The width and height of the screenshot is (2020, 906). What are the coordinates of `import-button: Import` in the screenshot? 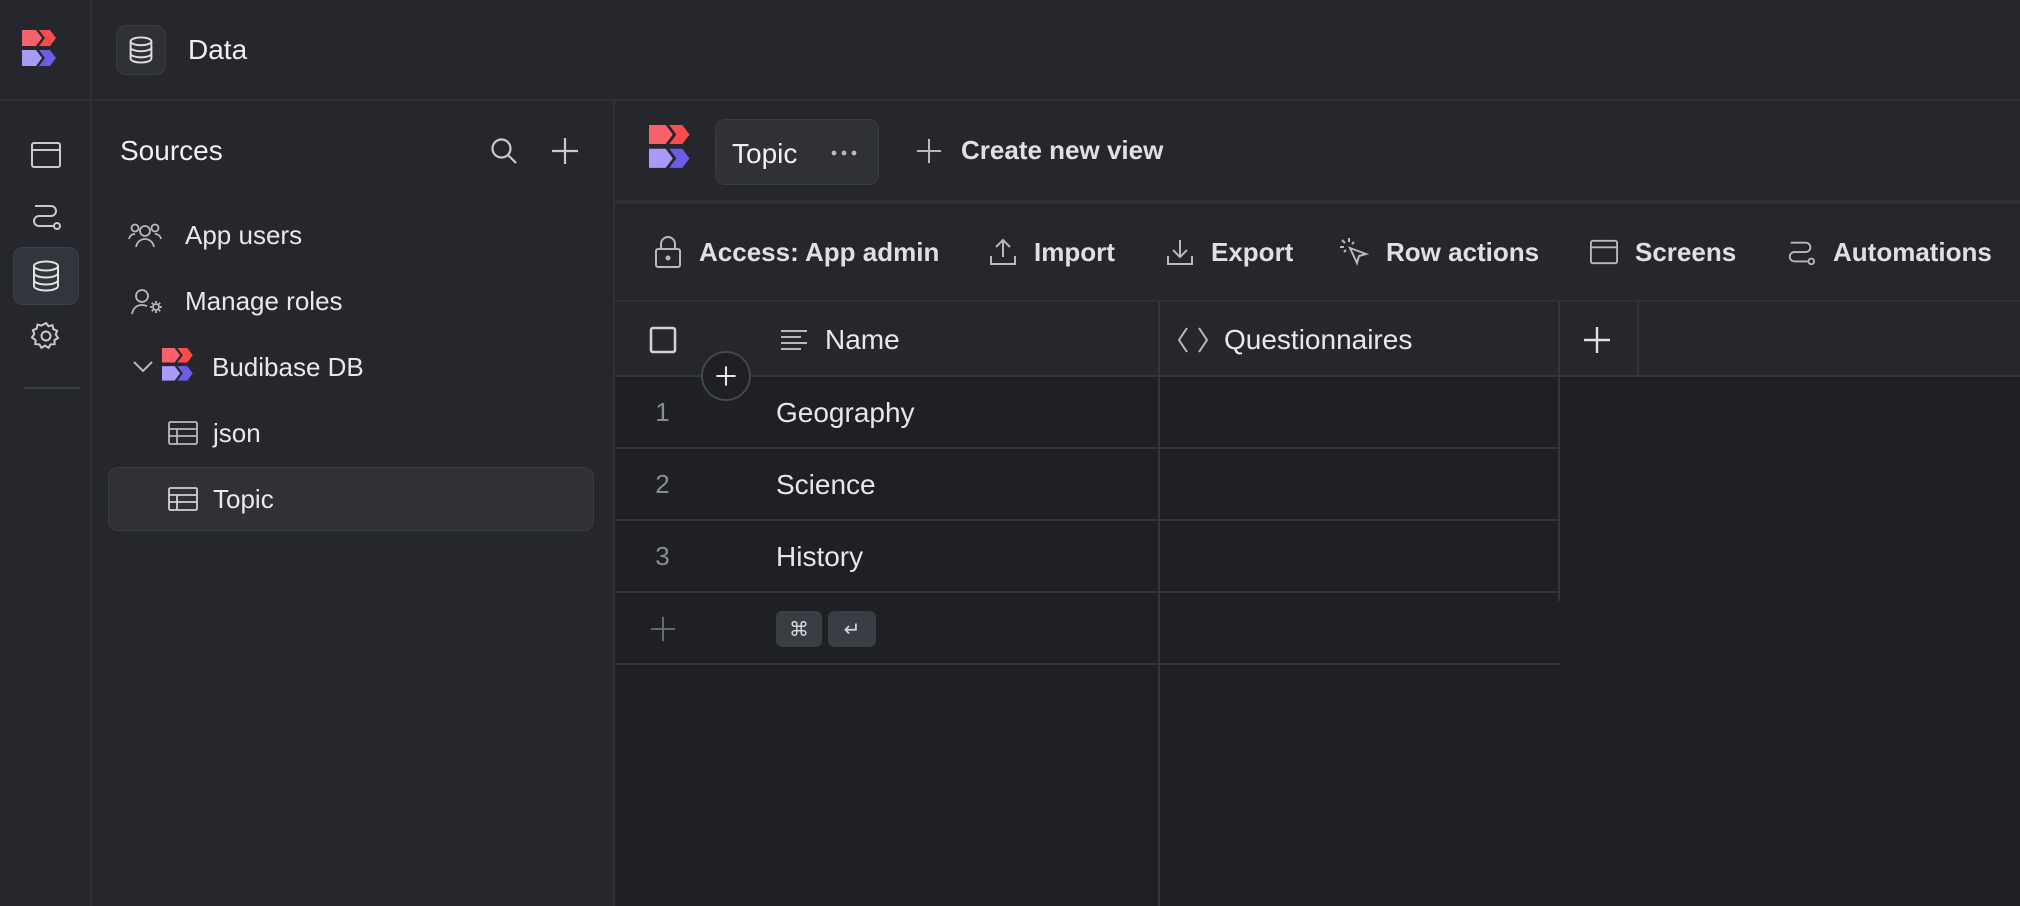 It's located at (1051, 252).